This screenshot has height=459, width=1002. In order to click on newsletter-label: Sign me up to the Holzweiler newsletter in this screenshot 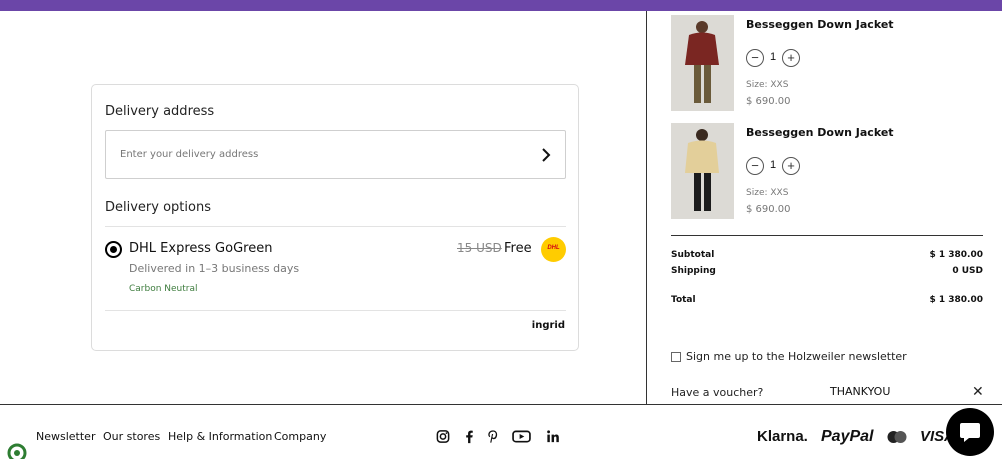, I will do `click(796, 356)`.